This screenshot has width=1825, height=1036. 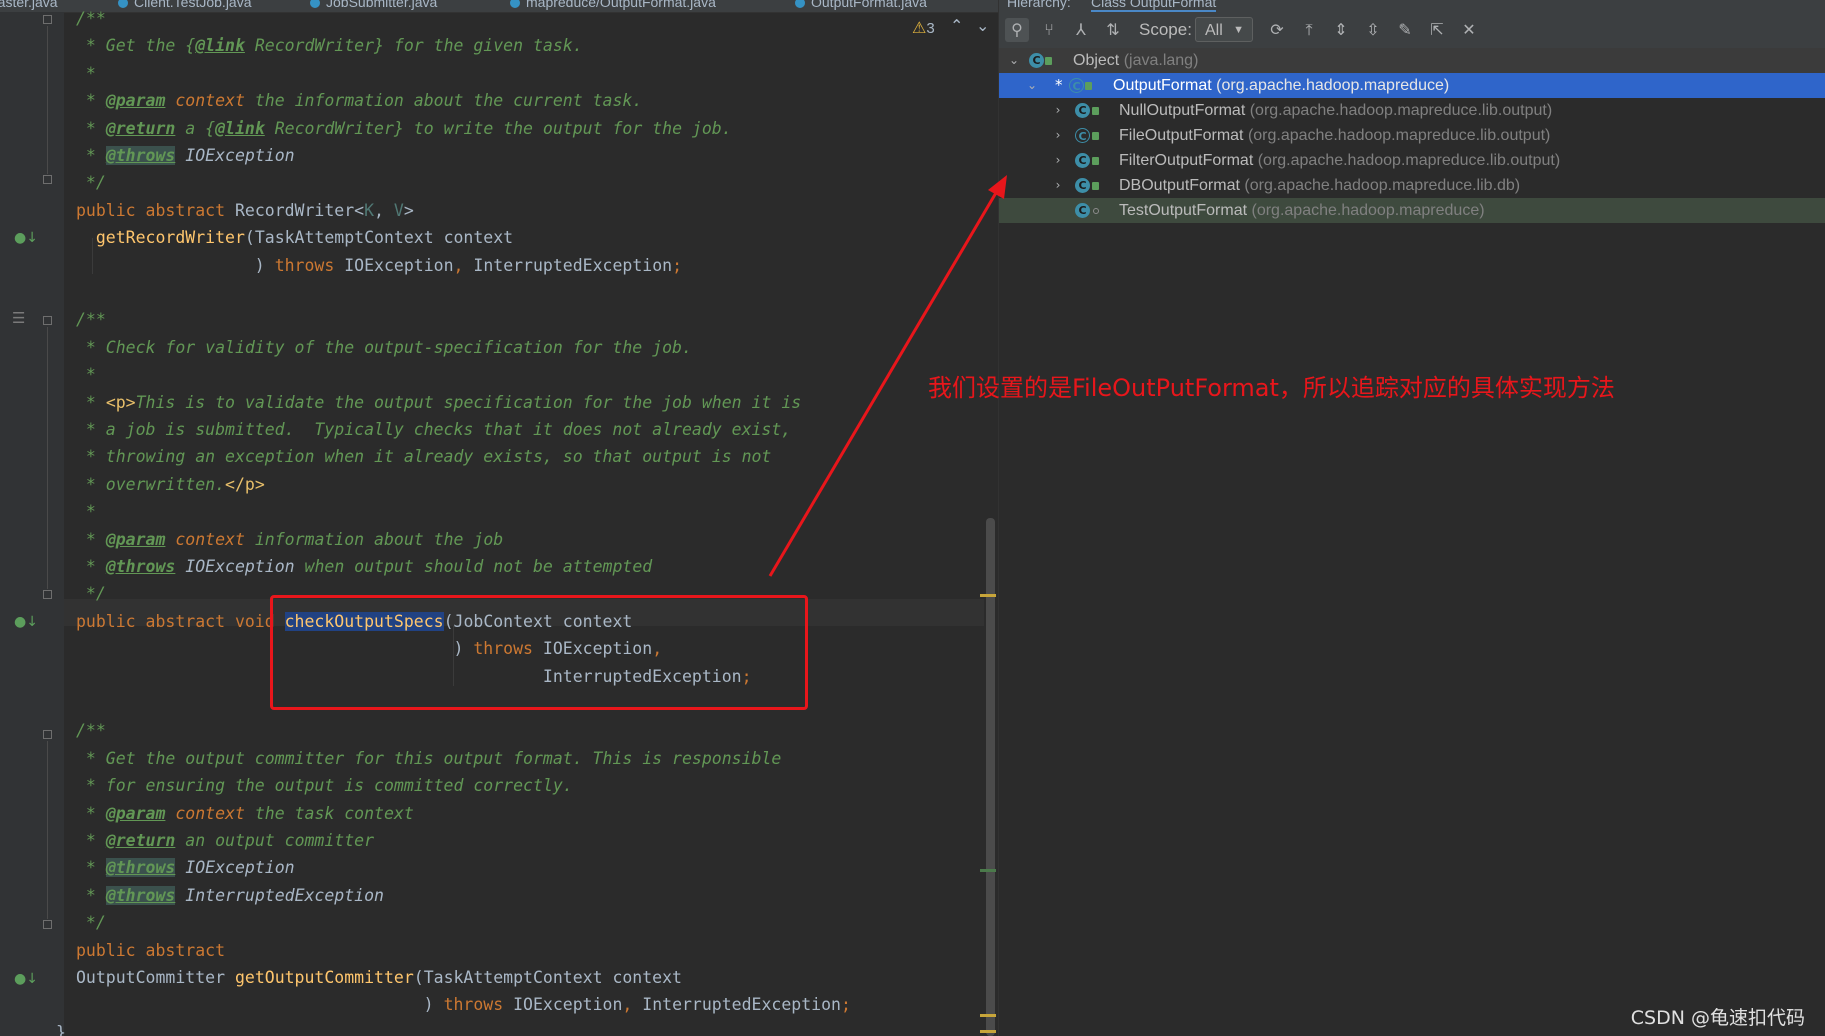 I want to click on watermark: CSDN @龟速扣代码, so click(x=1717, y=1018).